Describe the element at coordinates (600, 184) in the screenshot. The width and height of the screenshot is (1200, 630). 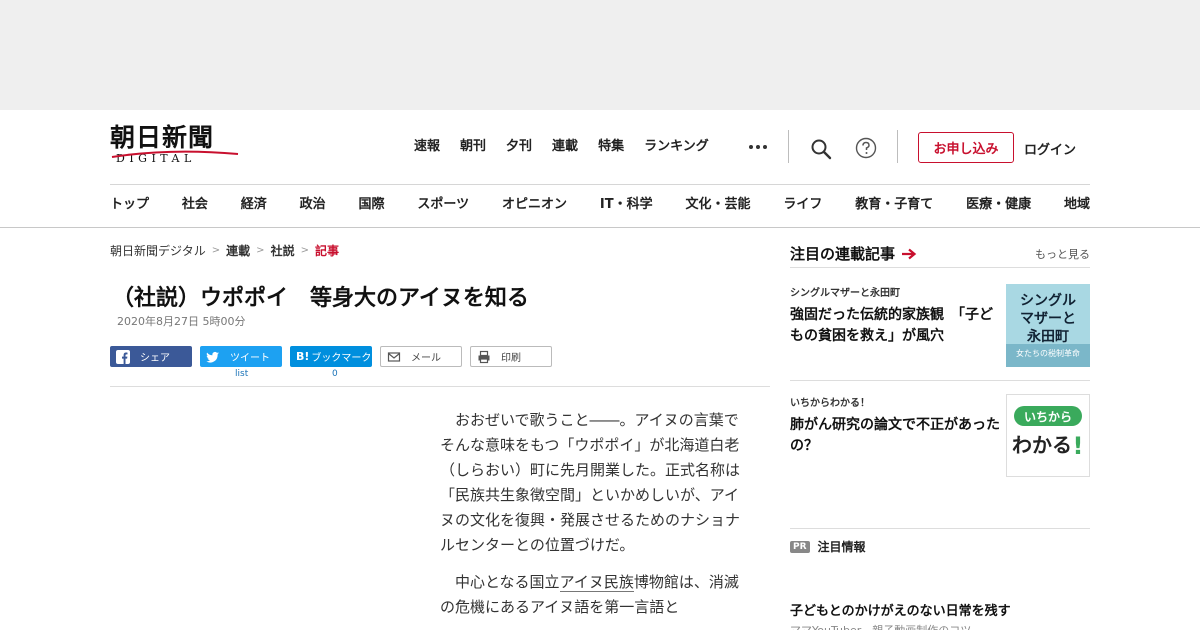
I see `header-divider` at that location.